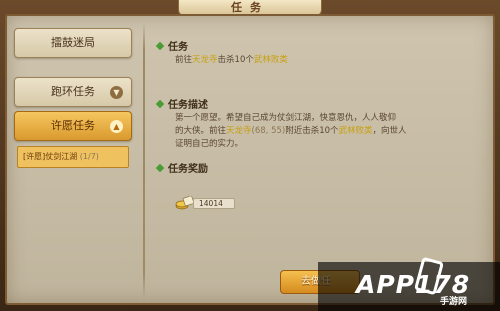 The image size is (500, 311). I want to click on watermark-sub: 手游网, so click(454, 302).